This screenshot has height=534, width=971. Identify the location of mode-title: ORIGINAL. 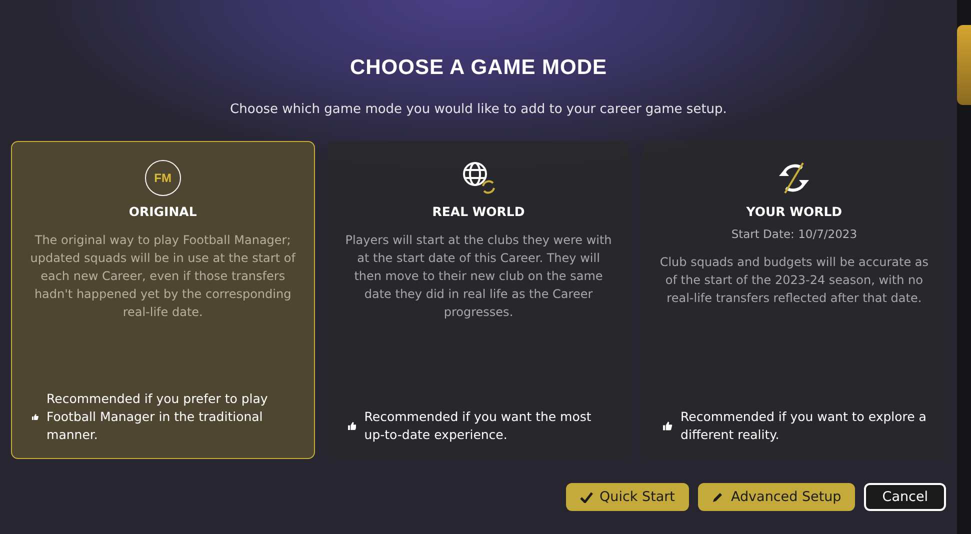
(162, 211).